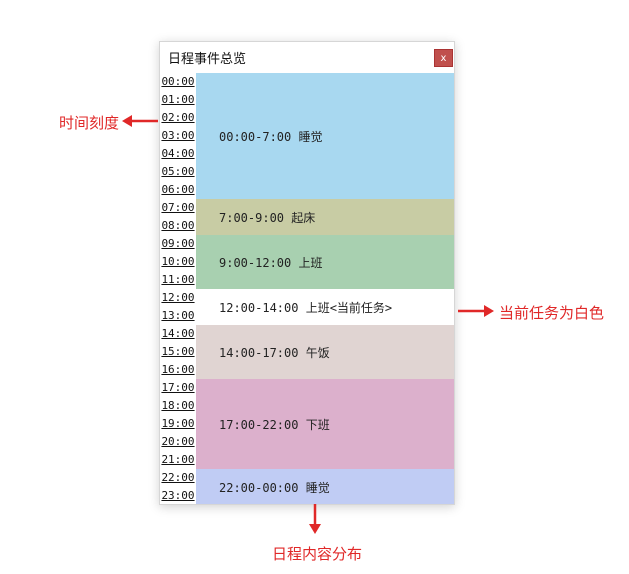  I want to click on time-tick: 11:00, so click(178, 279).